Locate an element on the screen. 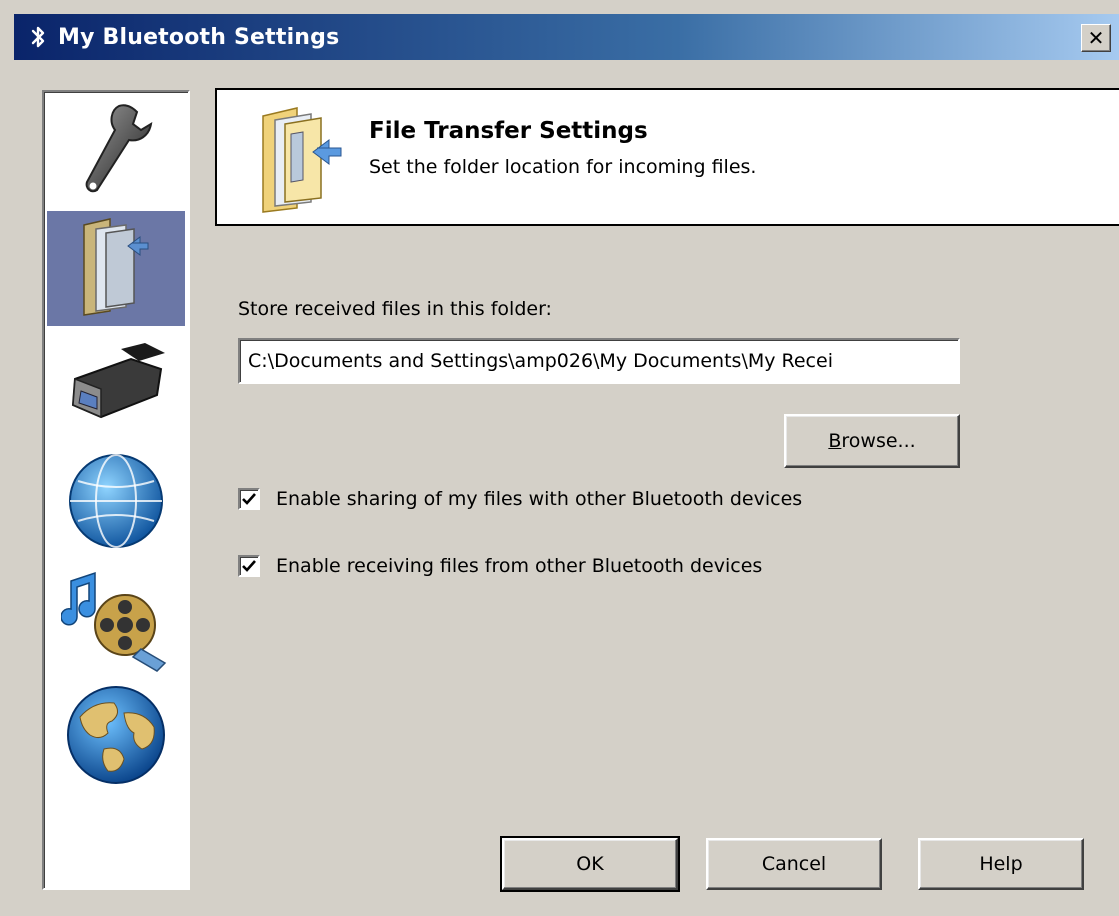 The width and height of the screenshot is (1119, 916). sidebar-item-multimedia is located at coordinates (116, 619).